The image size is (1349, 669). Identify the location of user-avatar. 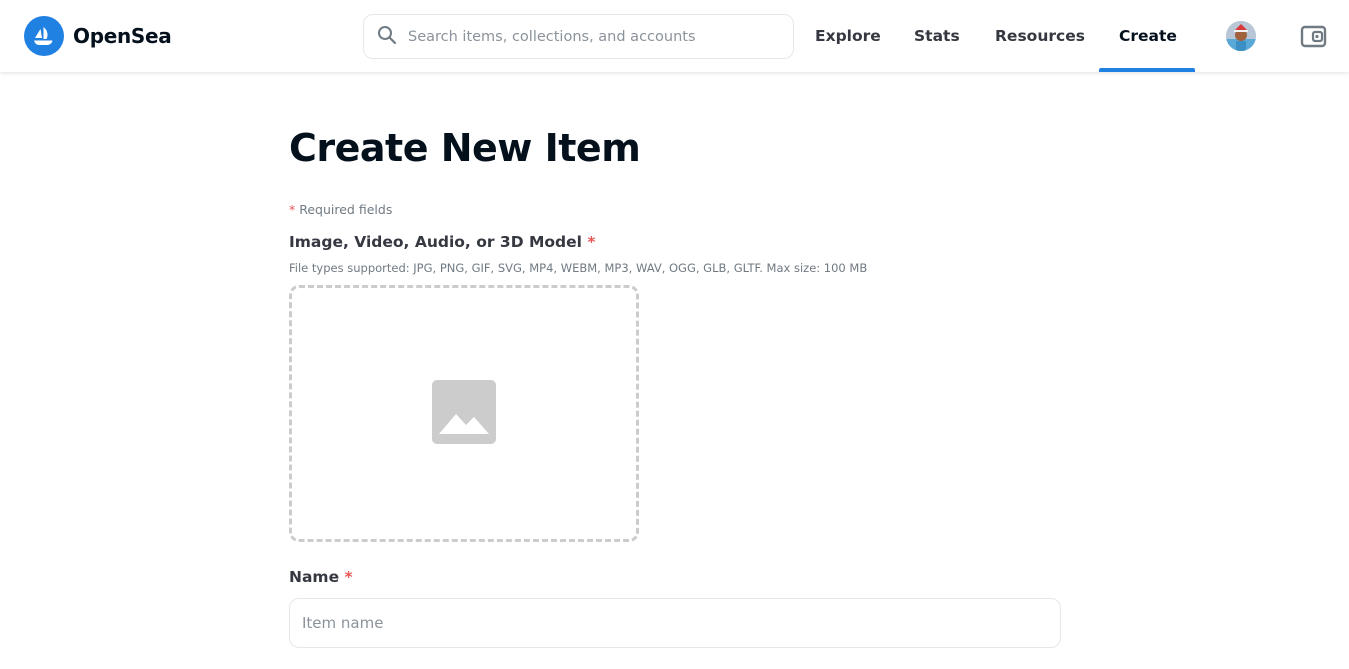
(1241, 36).